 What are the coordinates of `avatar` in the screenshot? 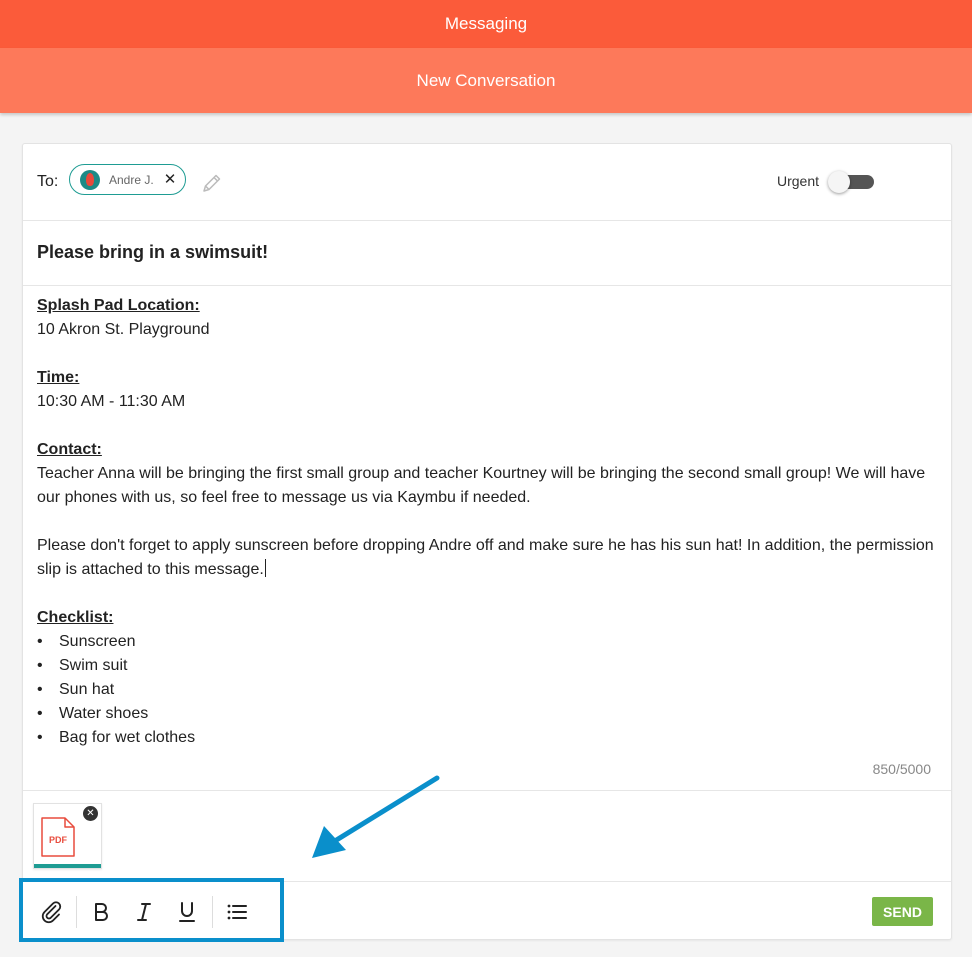 It's located at (90, 179).